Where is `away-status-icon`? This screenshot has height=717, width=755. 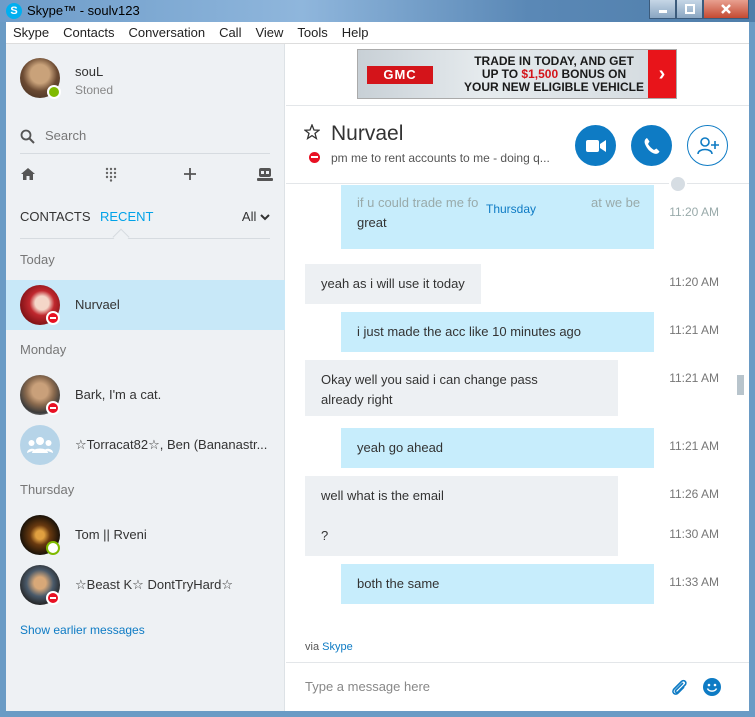
away-status-icon is located at coordinates (53, 548).